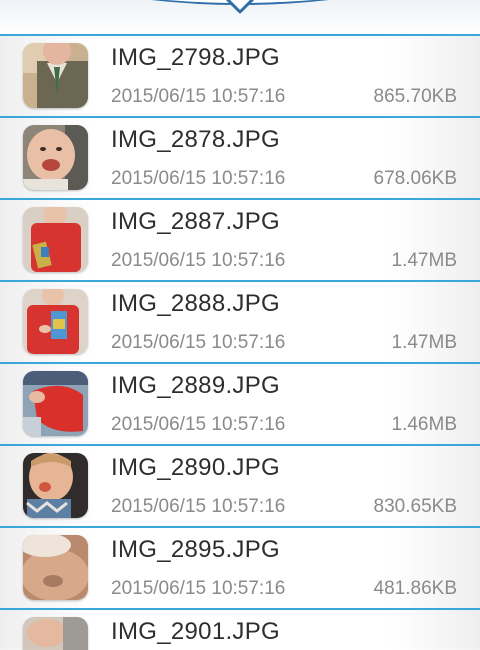  I want to click on file-name: IMG_2895.JPG, so click(196, 549).